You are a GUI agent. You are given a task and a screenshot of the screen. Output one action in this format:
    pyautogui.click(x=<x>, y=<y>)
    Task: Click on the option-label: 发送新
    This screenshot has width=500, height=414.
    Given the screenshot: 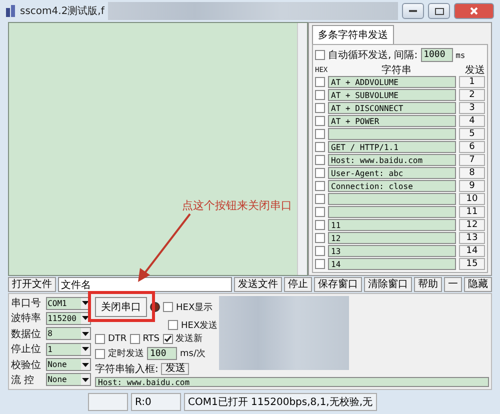 What is the action you would take?
    pyautogui.click(x=189, y=338)
    